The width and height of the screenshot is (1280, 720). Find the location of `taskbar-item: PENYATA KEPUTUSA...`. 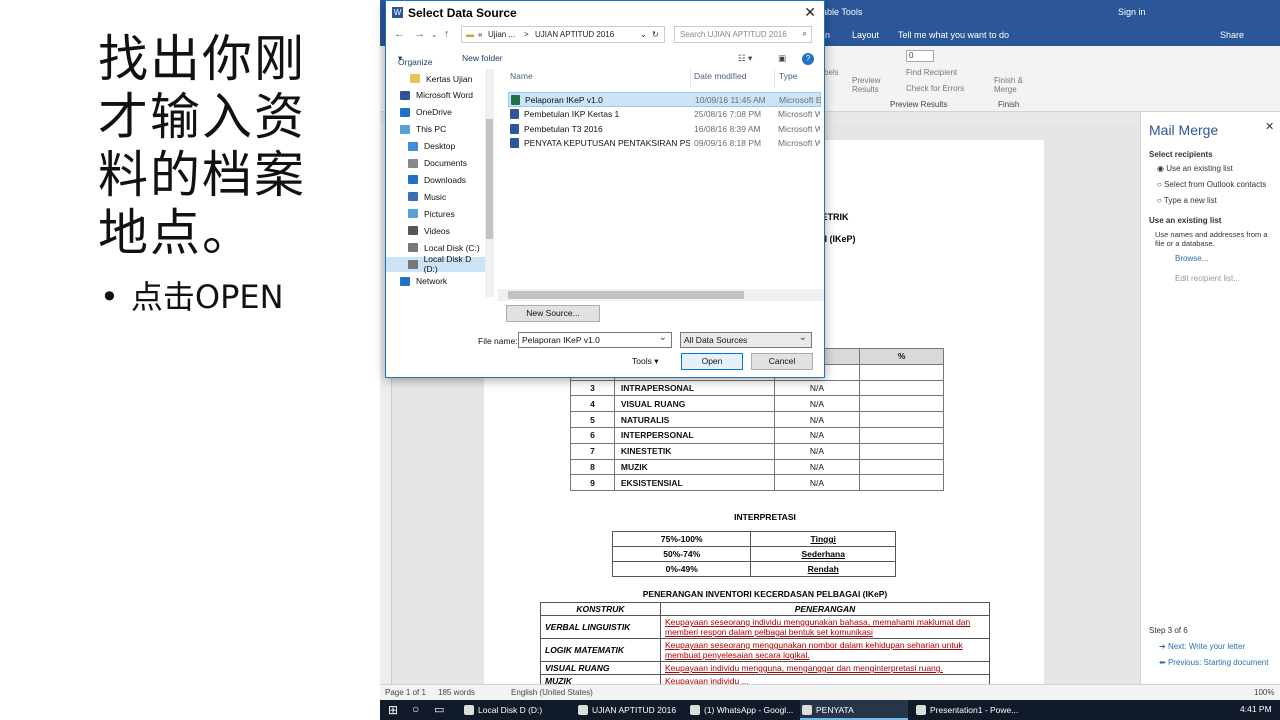

taskbar-item: PENYATA KEPUTUSA... is located at coordinates (854, 710).